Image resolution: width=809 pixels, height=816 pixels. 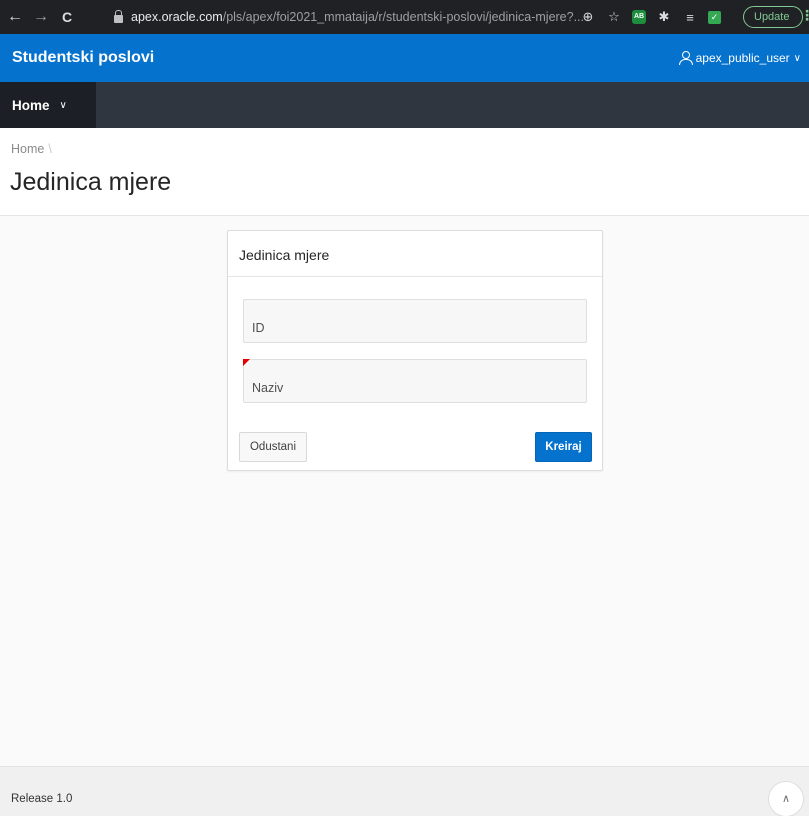 I want to click on page-title: Jedinica mjere, so click(x=91, y=182).